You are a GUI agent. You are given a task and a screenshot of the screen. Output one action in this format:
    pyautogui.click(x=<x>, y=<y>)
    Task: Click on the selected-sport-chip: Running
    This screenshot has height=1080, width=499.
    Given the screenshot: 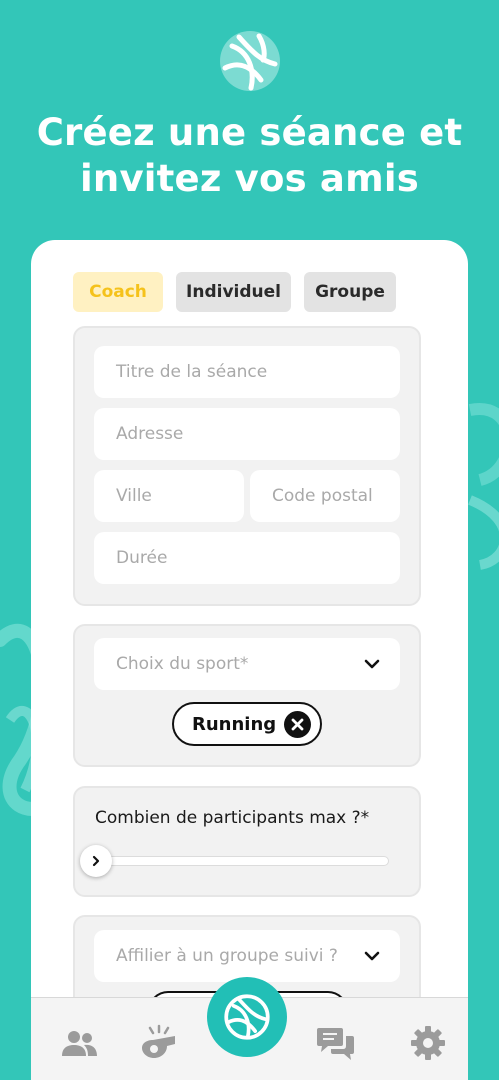 What is the action you would take?
    pyautogui.click(x=247, y=724)
    